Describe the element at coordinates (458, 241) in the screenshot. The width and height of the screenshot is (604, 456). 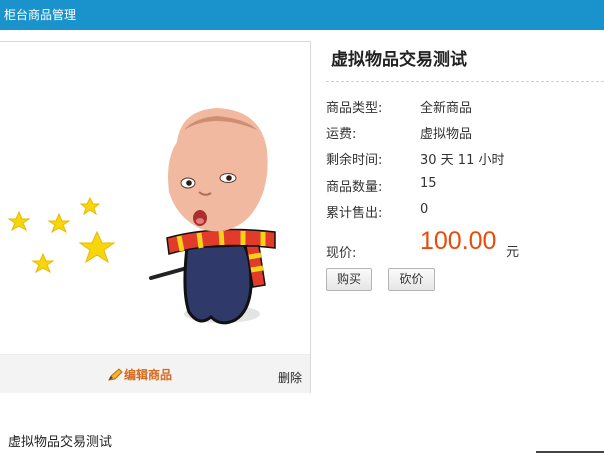
I see `price-value: 100.00` at that location.